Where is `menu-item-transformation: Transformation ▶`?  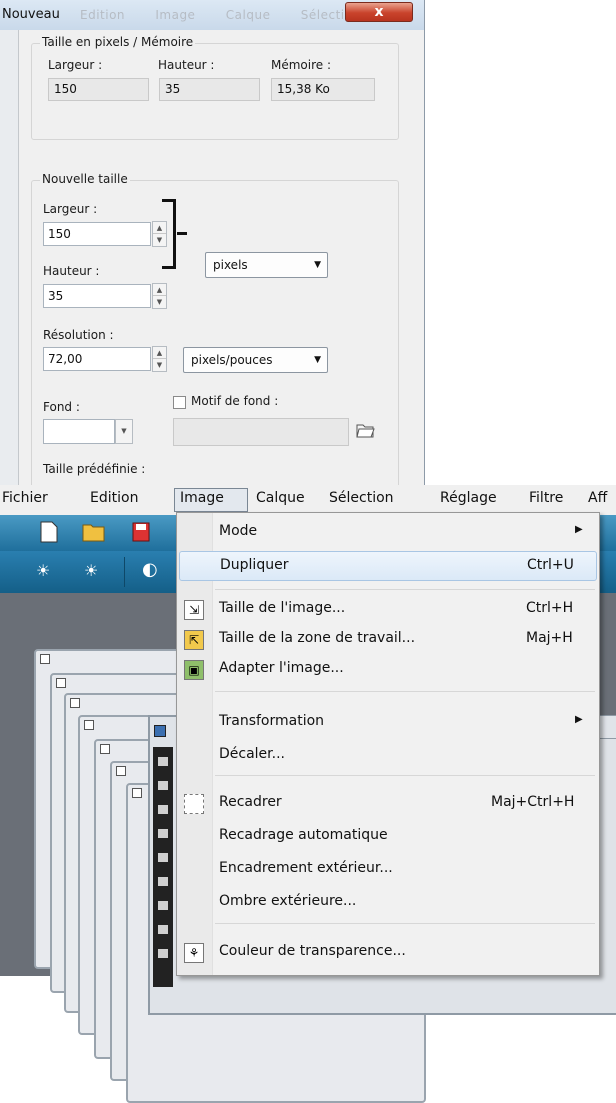 menu-item-transformation: Transformation ▶ is located at coordinates (388, 723).